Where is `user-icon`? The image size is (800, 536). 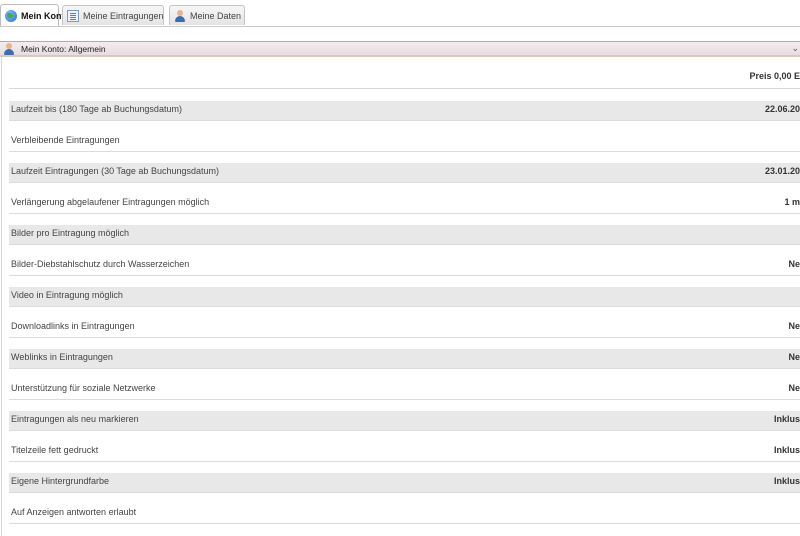
user-icon is located at coordinates (9, 48).